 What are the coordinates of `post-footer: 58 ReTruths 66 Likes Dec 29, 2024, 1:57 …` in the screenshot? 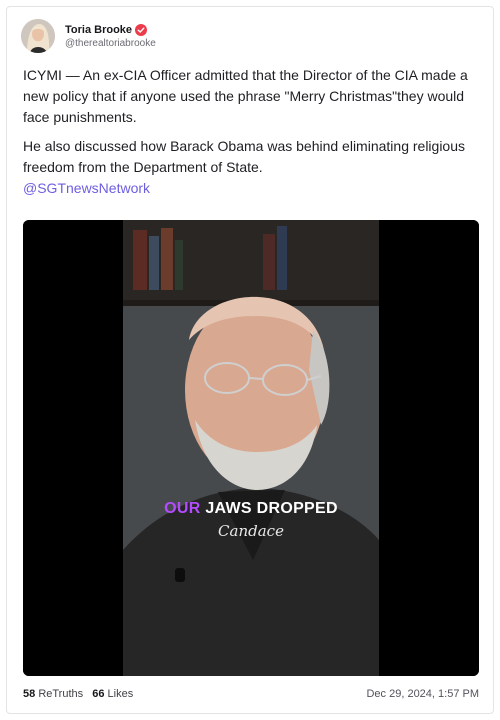 It's located at (251, 694).